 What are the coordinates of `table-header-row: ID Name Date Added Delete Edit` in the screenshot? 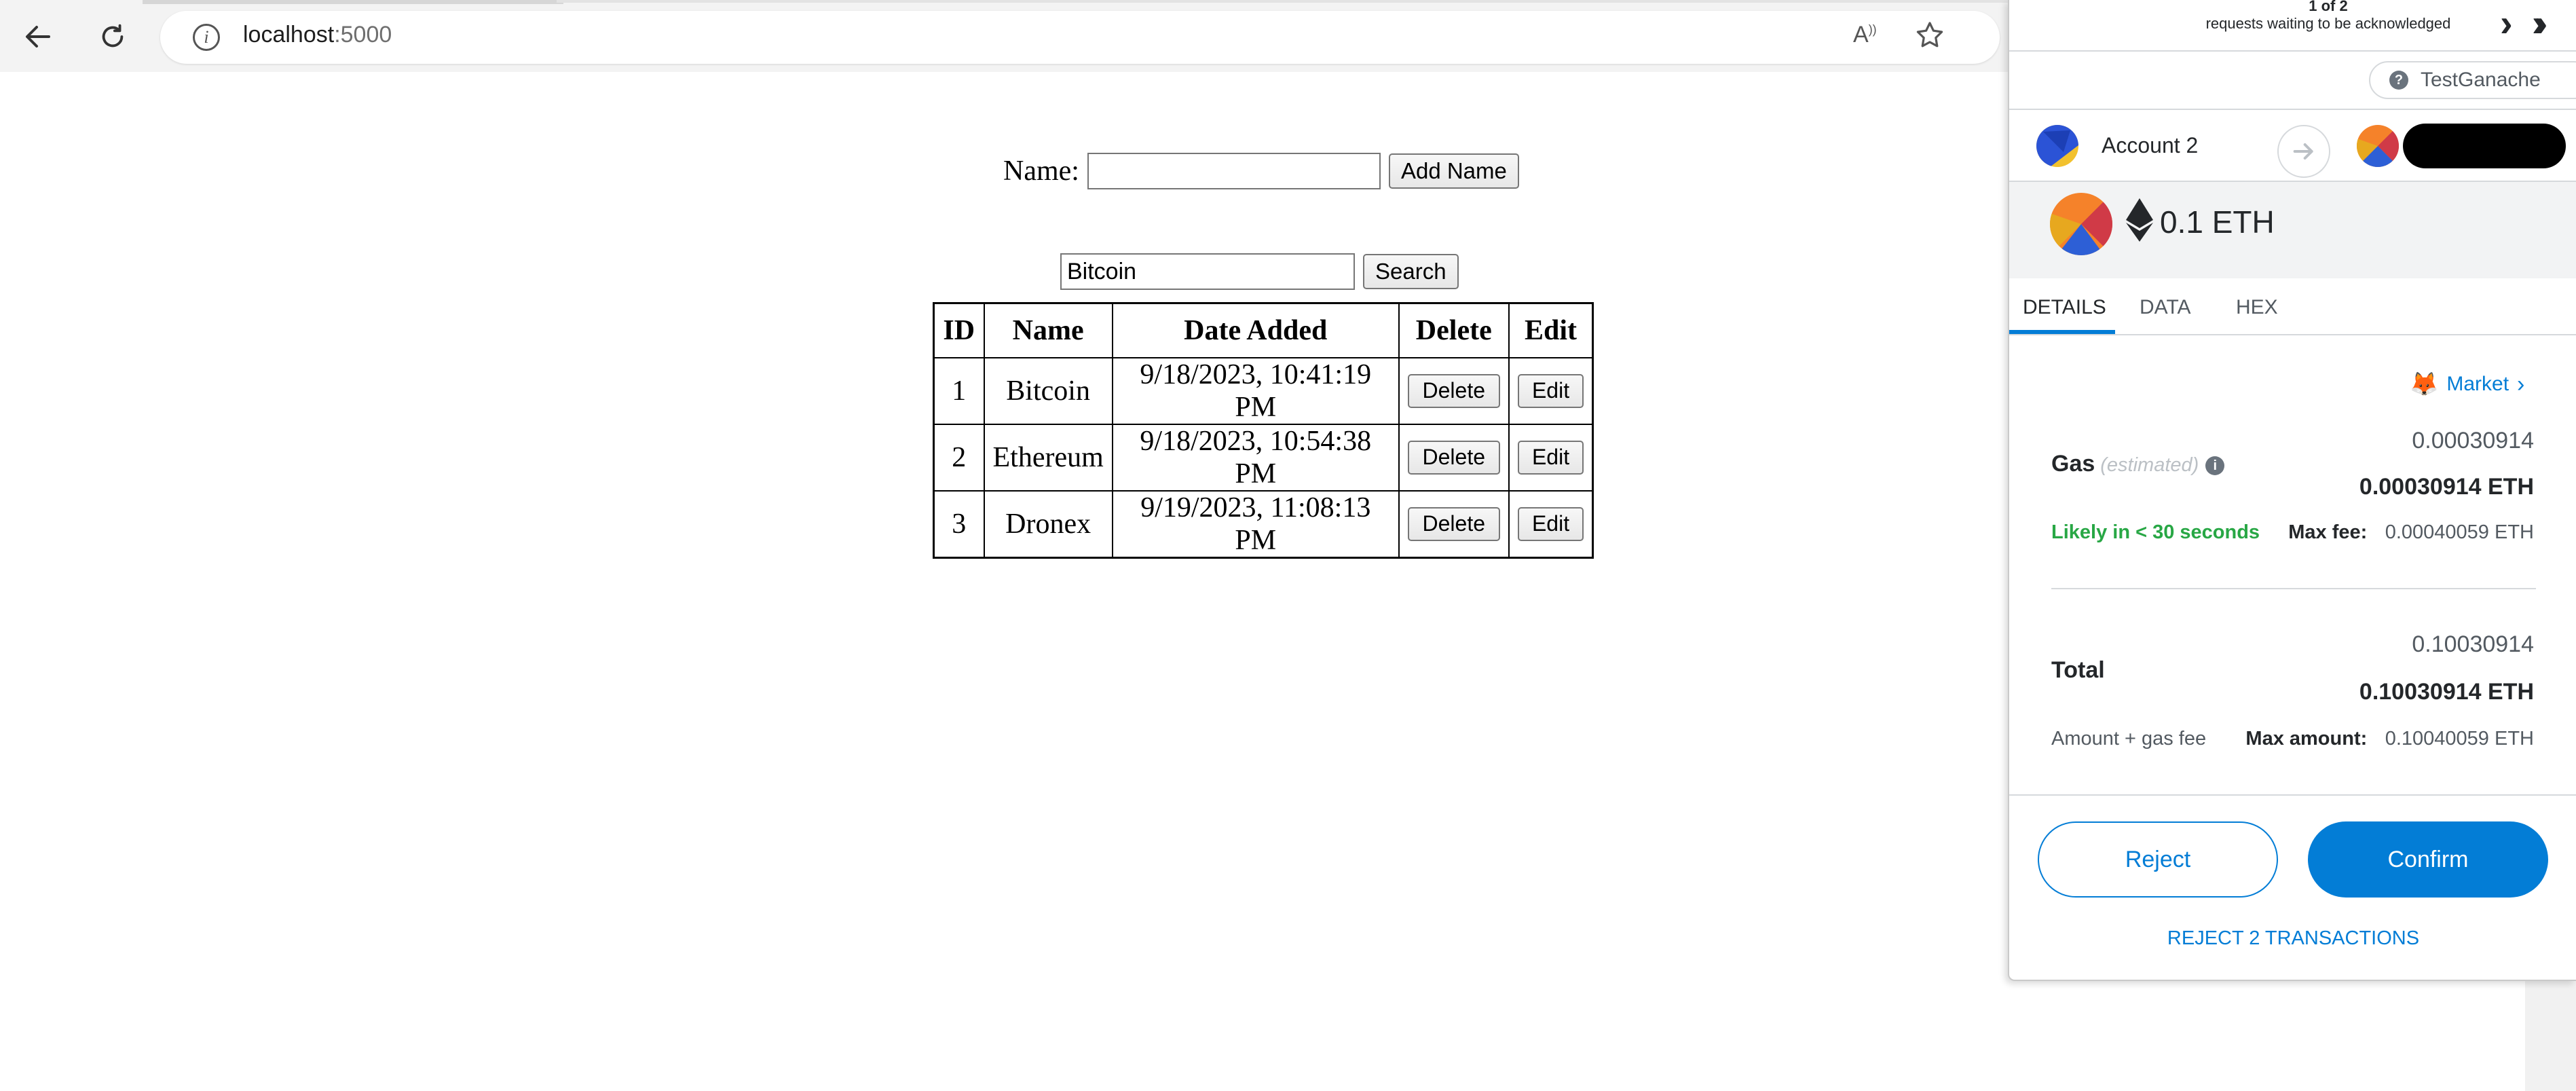 It's located at (1264, 330).